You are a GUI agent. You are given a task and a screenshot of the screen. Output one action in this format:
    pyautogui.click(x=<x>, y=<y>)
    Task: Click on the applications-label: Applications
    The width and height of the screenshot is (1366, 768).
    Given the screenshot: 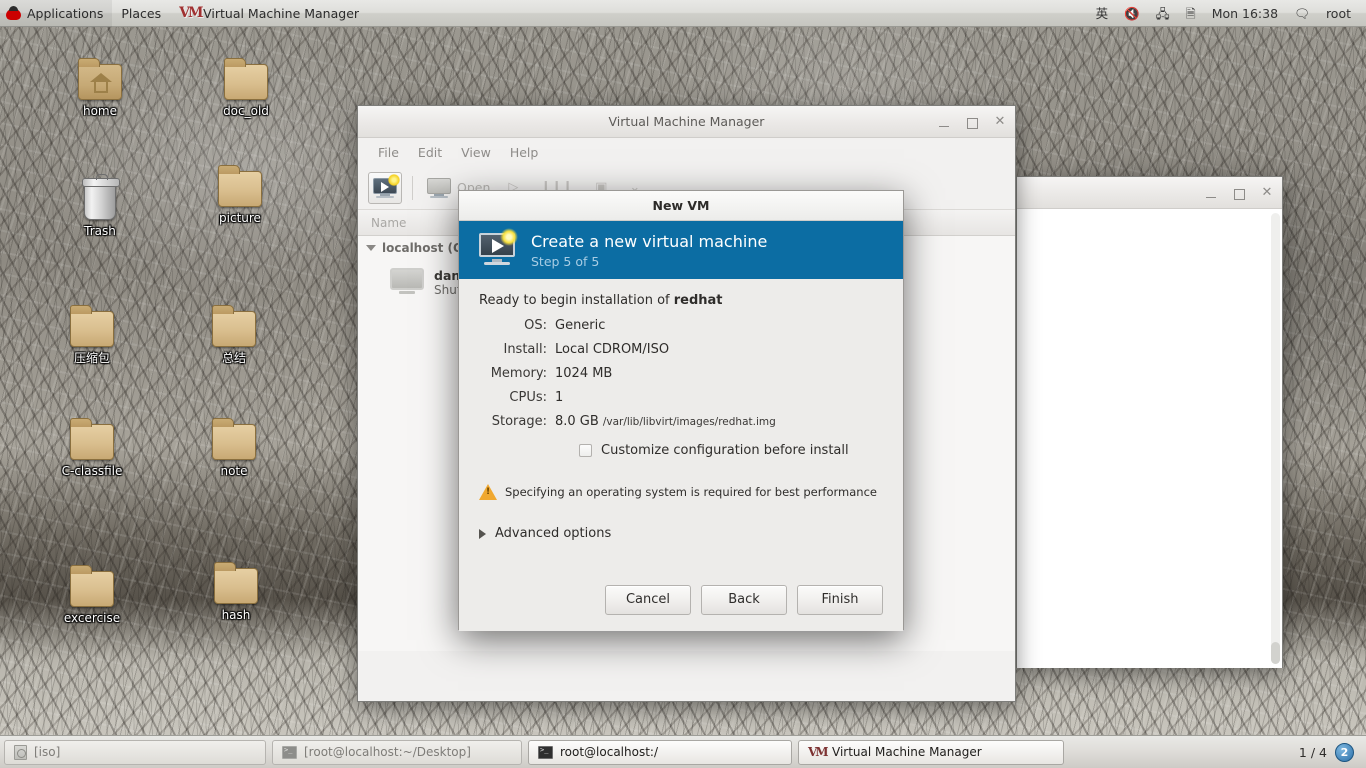 What is the action you would take?
    pyautogui.click(x=65, y=13)
    